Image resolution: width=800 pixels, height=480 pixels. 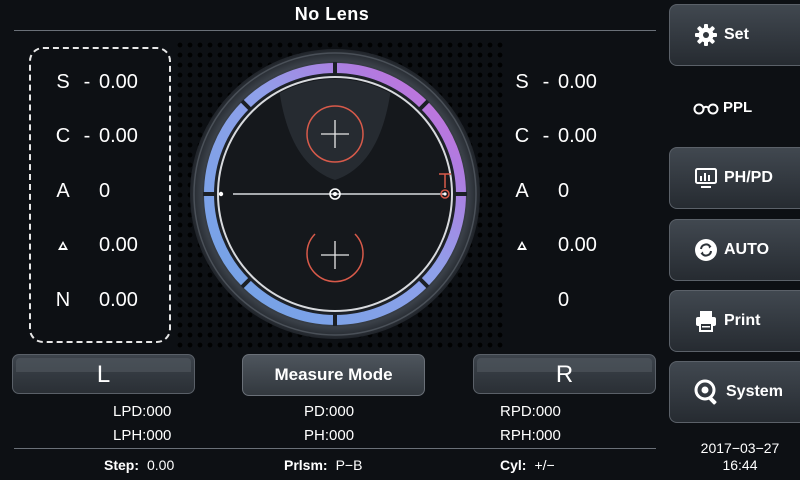 I want to click on right-c-value: 0.00, so click(x=577, y=135).